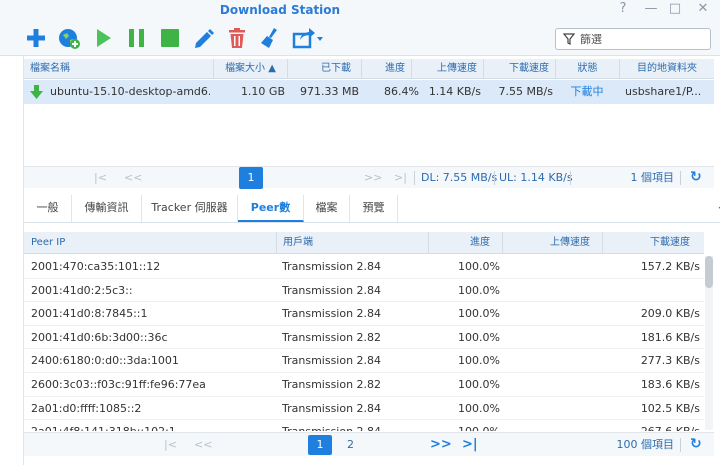  I want to click on title-bar: Download Station ? — □ ✕, so click(360, 10).